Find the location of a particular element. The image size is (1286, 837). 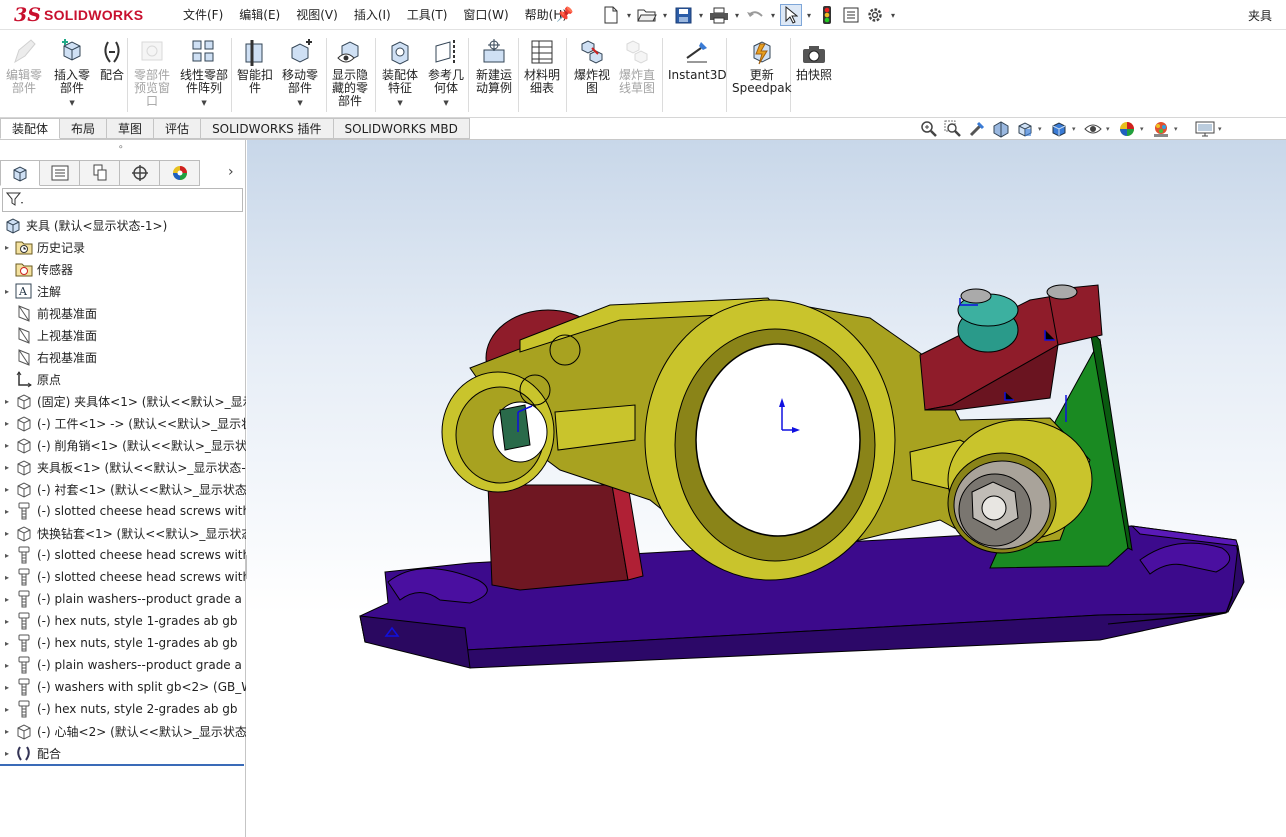

tab-0: 装配体 is located at coordinates (30, 128).